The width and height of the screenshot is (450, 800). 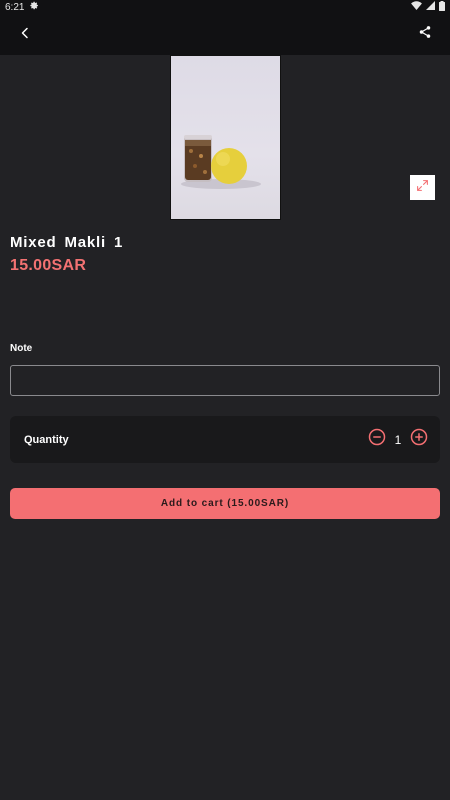 I want to click on back-button, so click(x=25, y=35).